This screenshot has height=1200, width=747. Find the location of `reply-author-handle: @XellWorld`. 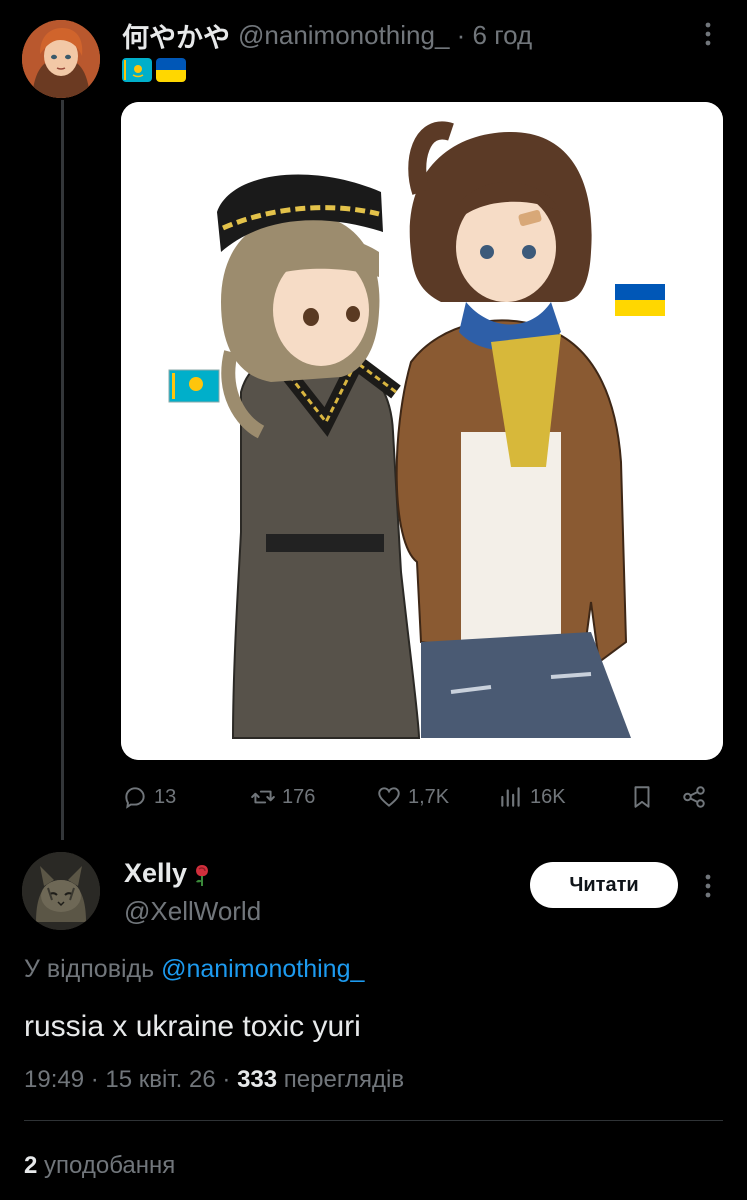

reply-author-handle: @XellWorld is located at coordinates (192, 911).